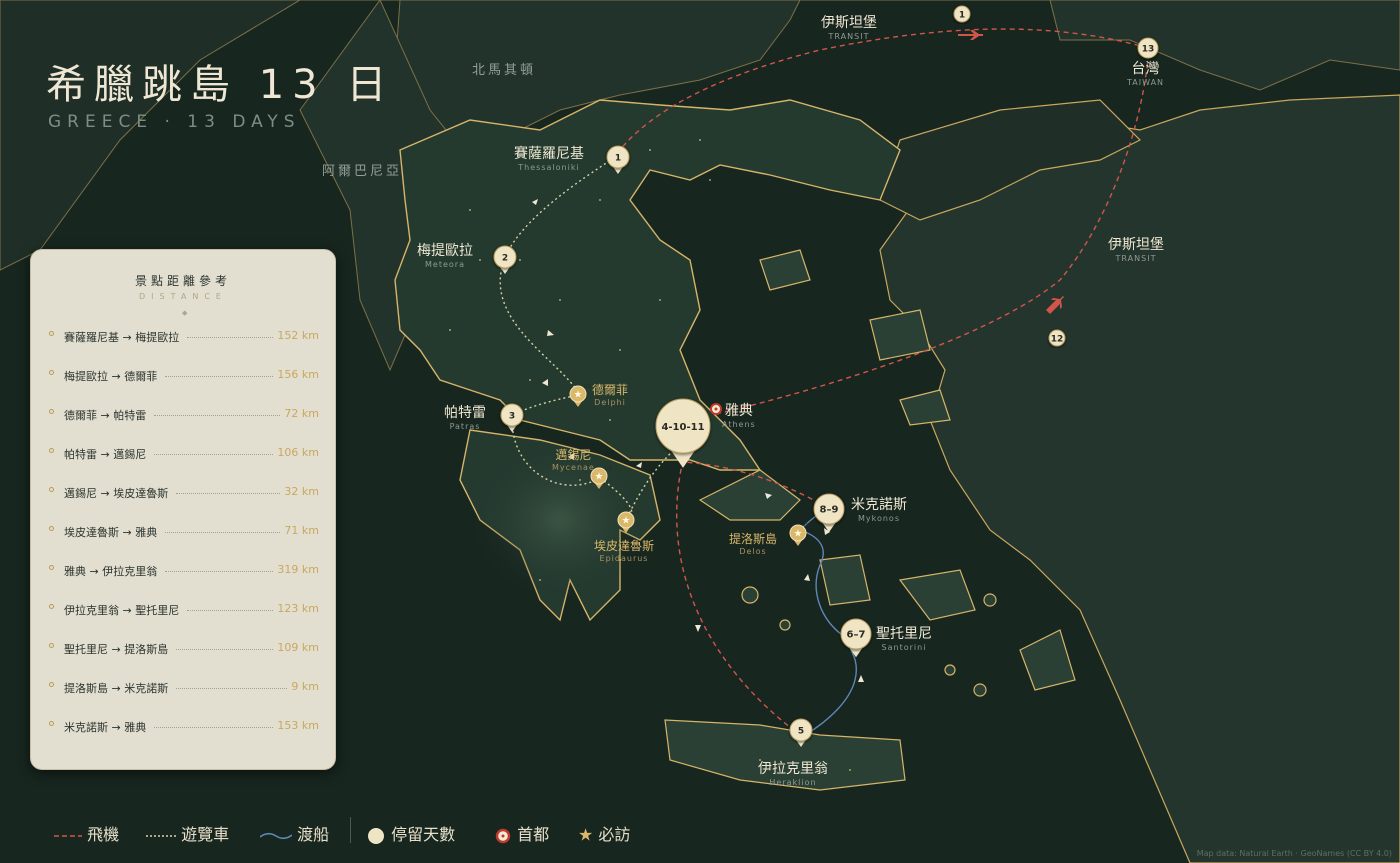 The image size is (1400, 863). What do you see at coordinates (111, 571) in the screenshot?
I see `distance-route: 雅典 → 伊拉克里翁` at bounding box center [111, 571].